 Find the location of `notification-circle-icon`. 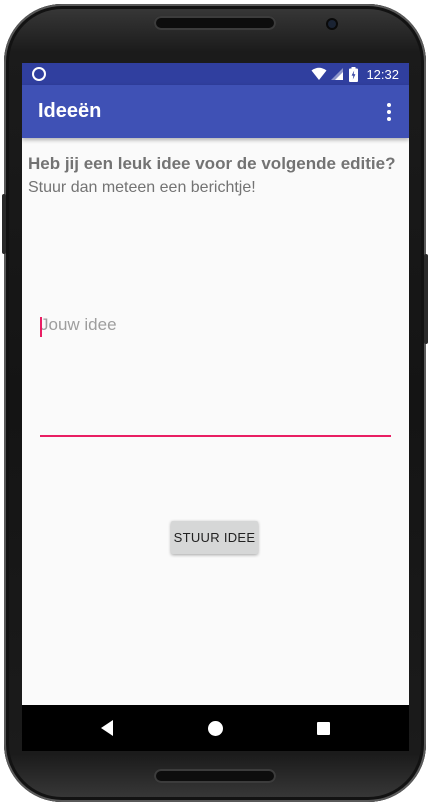

notification-circle-icon is located at coordinates (39, 74).